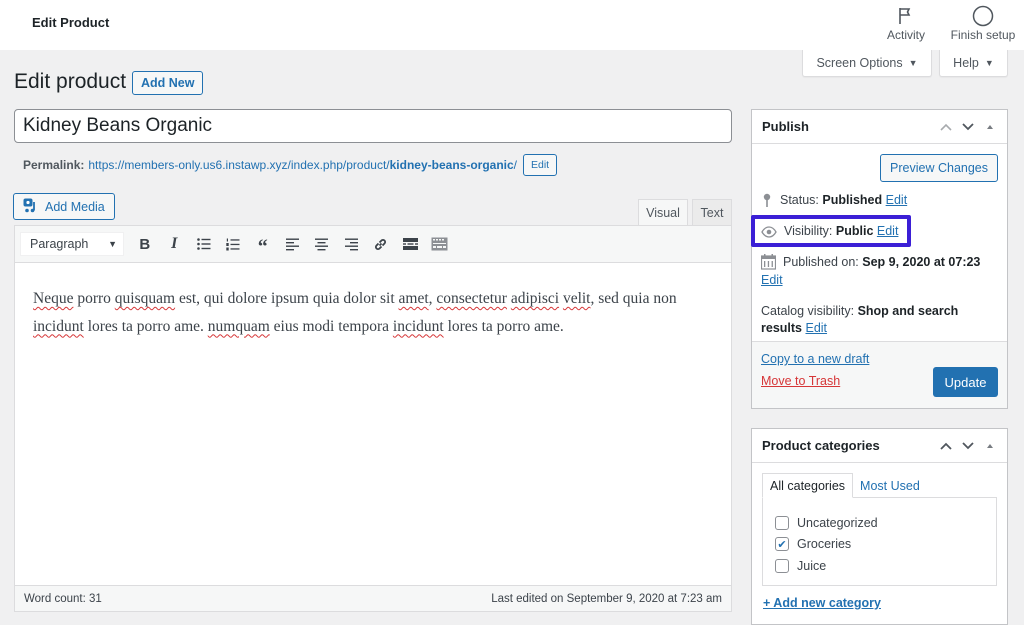  I want to click on publish-box-title: Publish, so click(785, 126).